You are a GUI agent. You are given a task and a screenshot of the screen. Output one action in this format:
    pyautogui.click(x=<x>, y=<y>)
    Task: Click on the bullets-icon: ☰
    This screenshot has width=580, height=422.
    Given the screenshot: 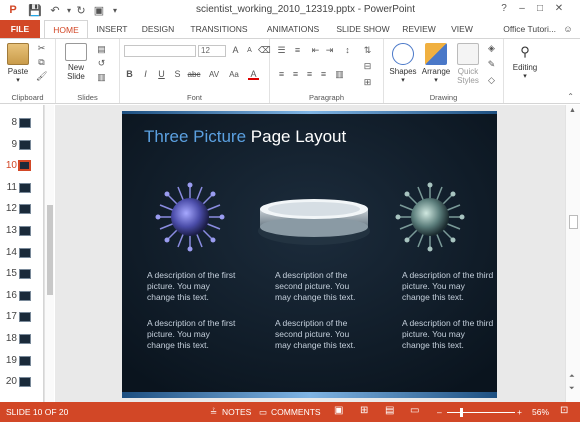 What is the action you would take?
    pyautogui.click(x=281, y=50)
    